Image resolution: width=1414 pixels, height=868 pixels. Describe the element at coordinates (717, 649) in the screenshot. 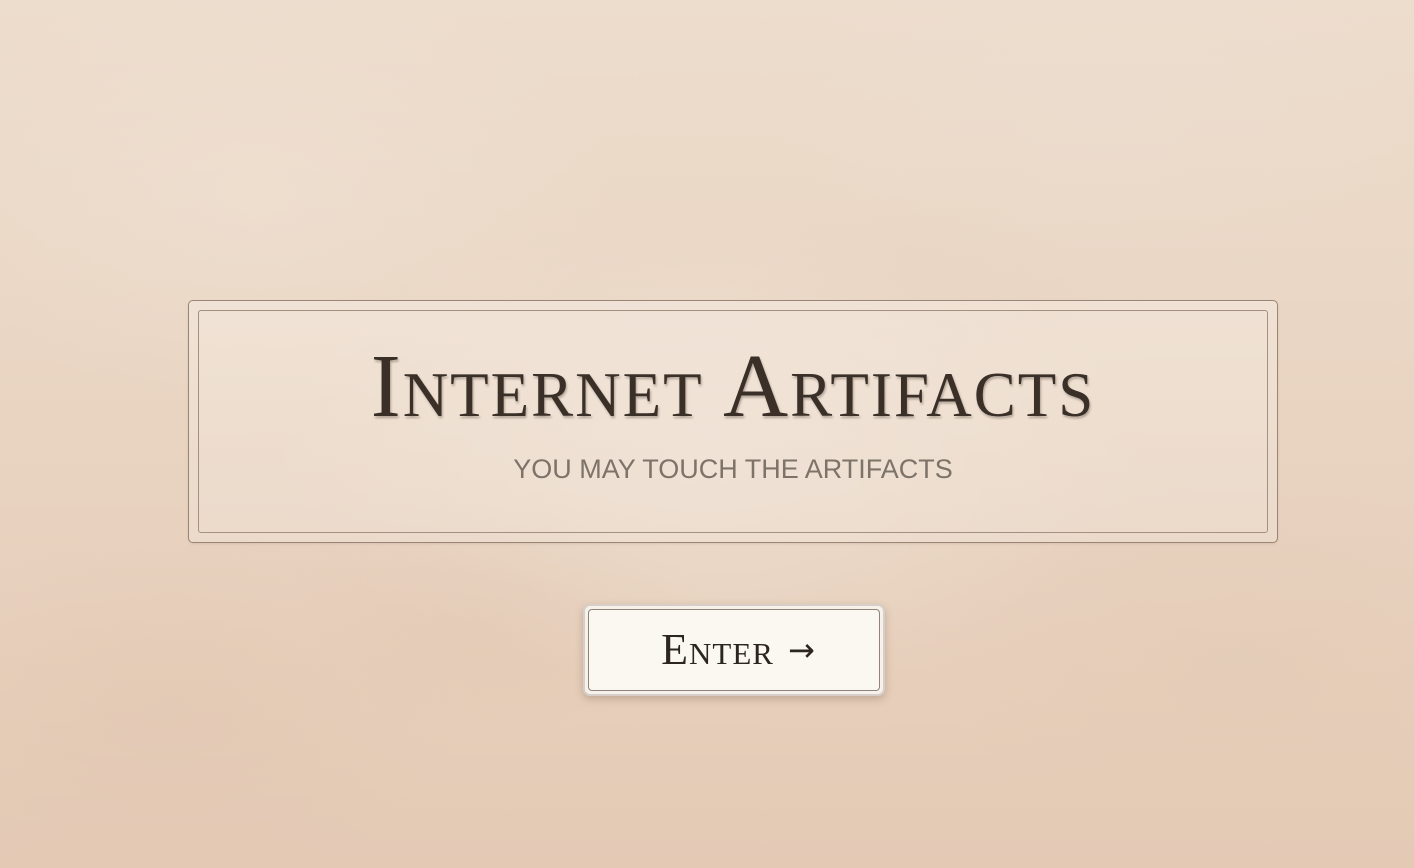

I see `enter-button-label: Enter` at that location.